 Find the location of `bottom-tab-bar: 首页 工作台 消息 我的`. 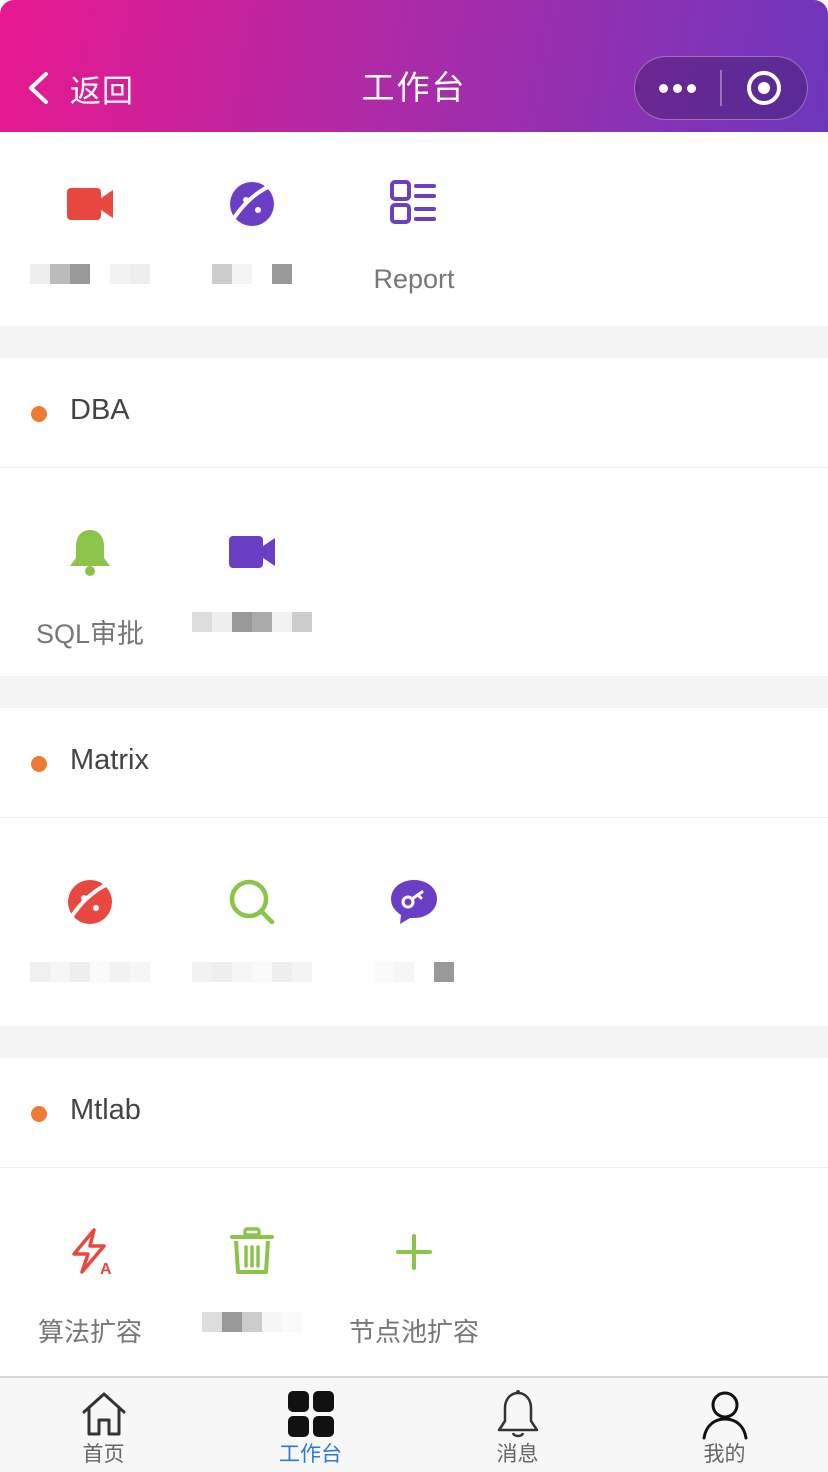

bottom-tab-bar: 首页 工作台 消息 我的 is located at coordinates (414, 1424).